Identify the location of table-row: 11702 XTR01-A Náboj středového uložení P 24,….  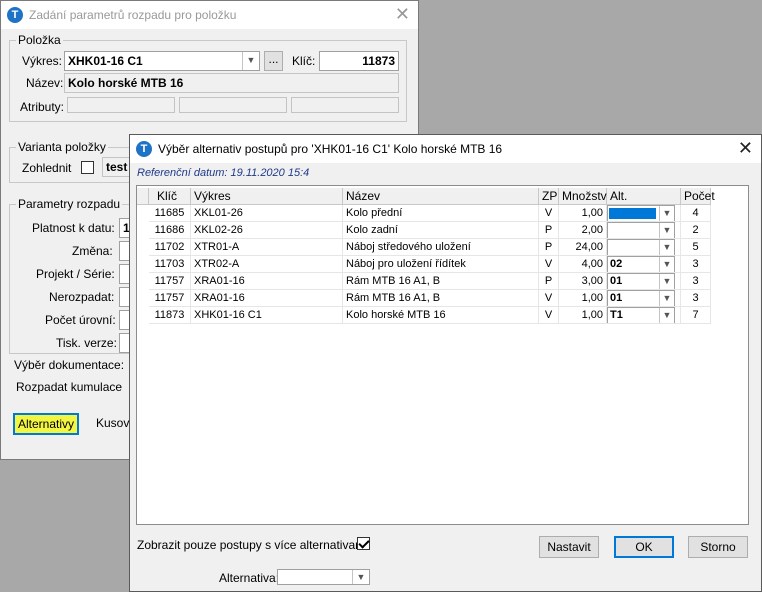
(437, 247).